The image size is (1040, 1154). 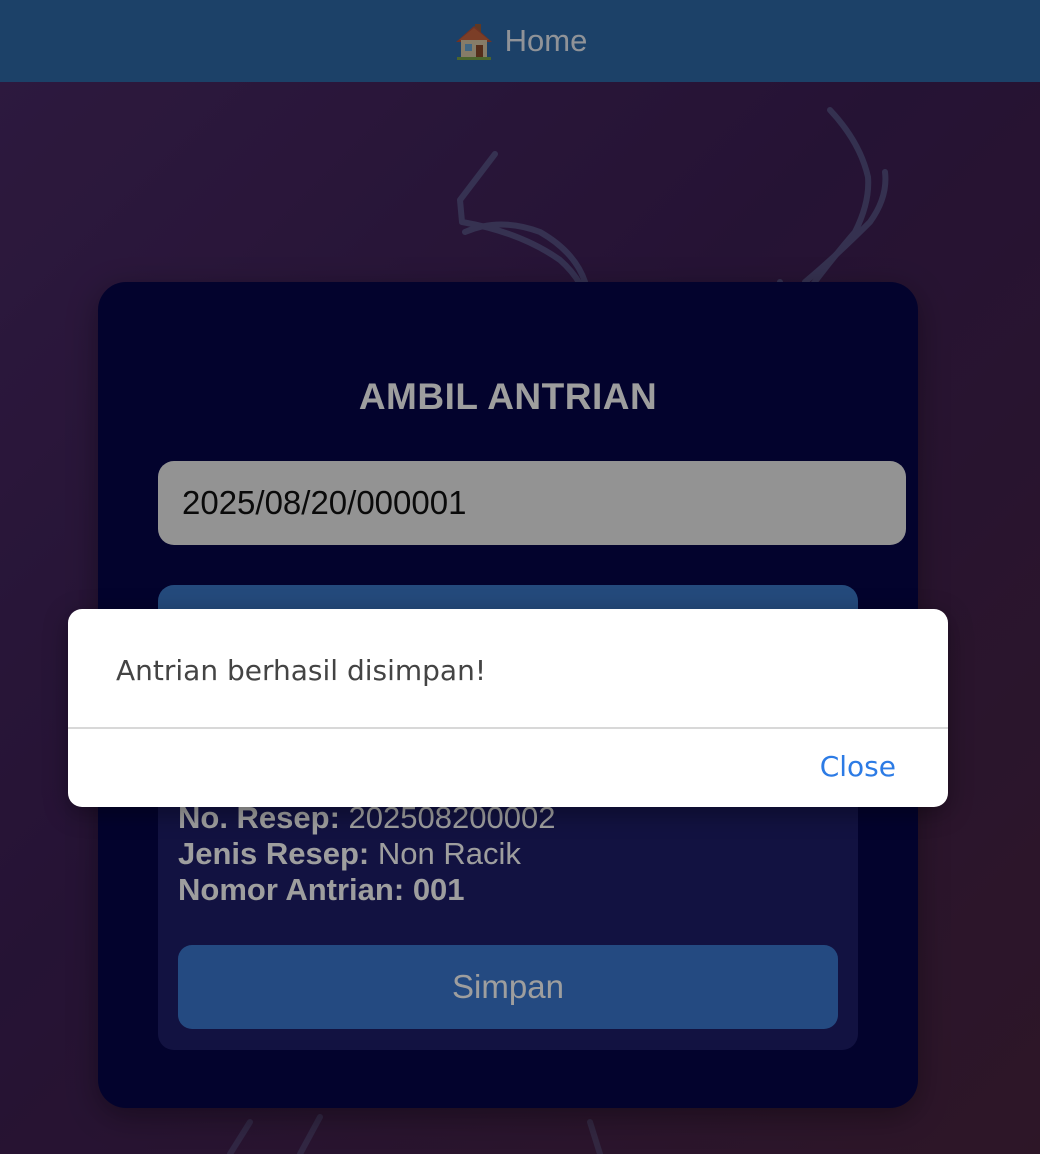 What do you see at coordinates (508, 728) in the screenshot?
I see `dialog-divider` at bounding box center [508, 728].